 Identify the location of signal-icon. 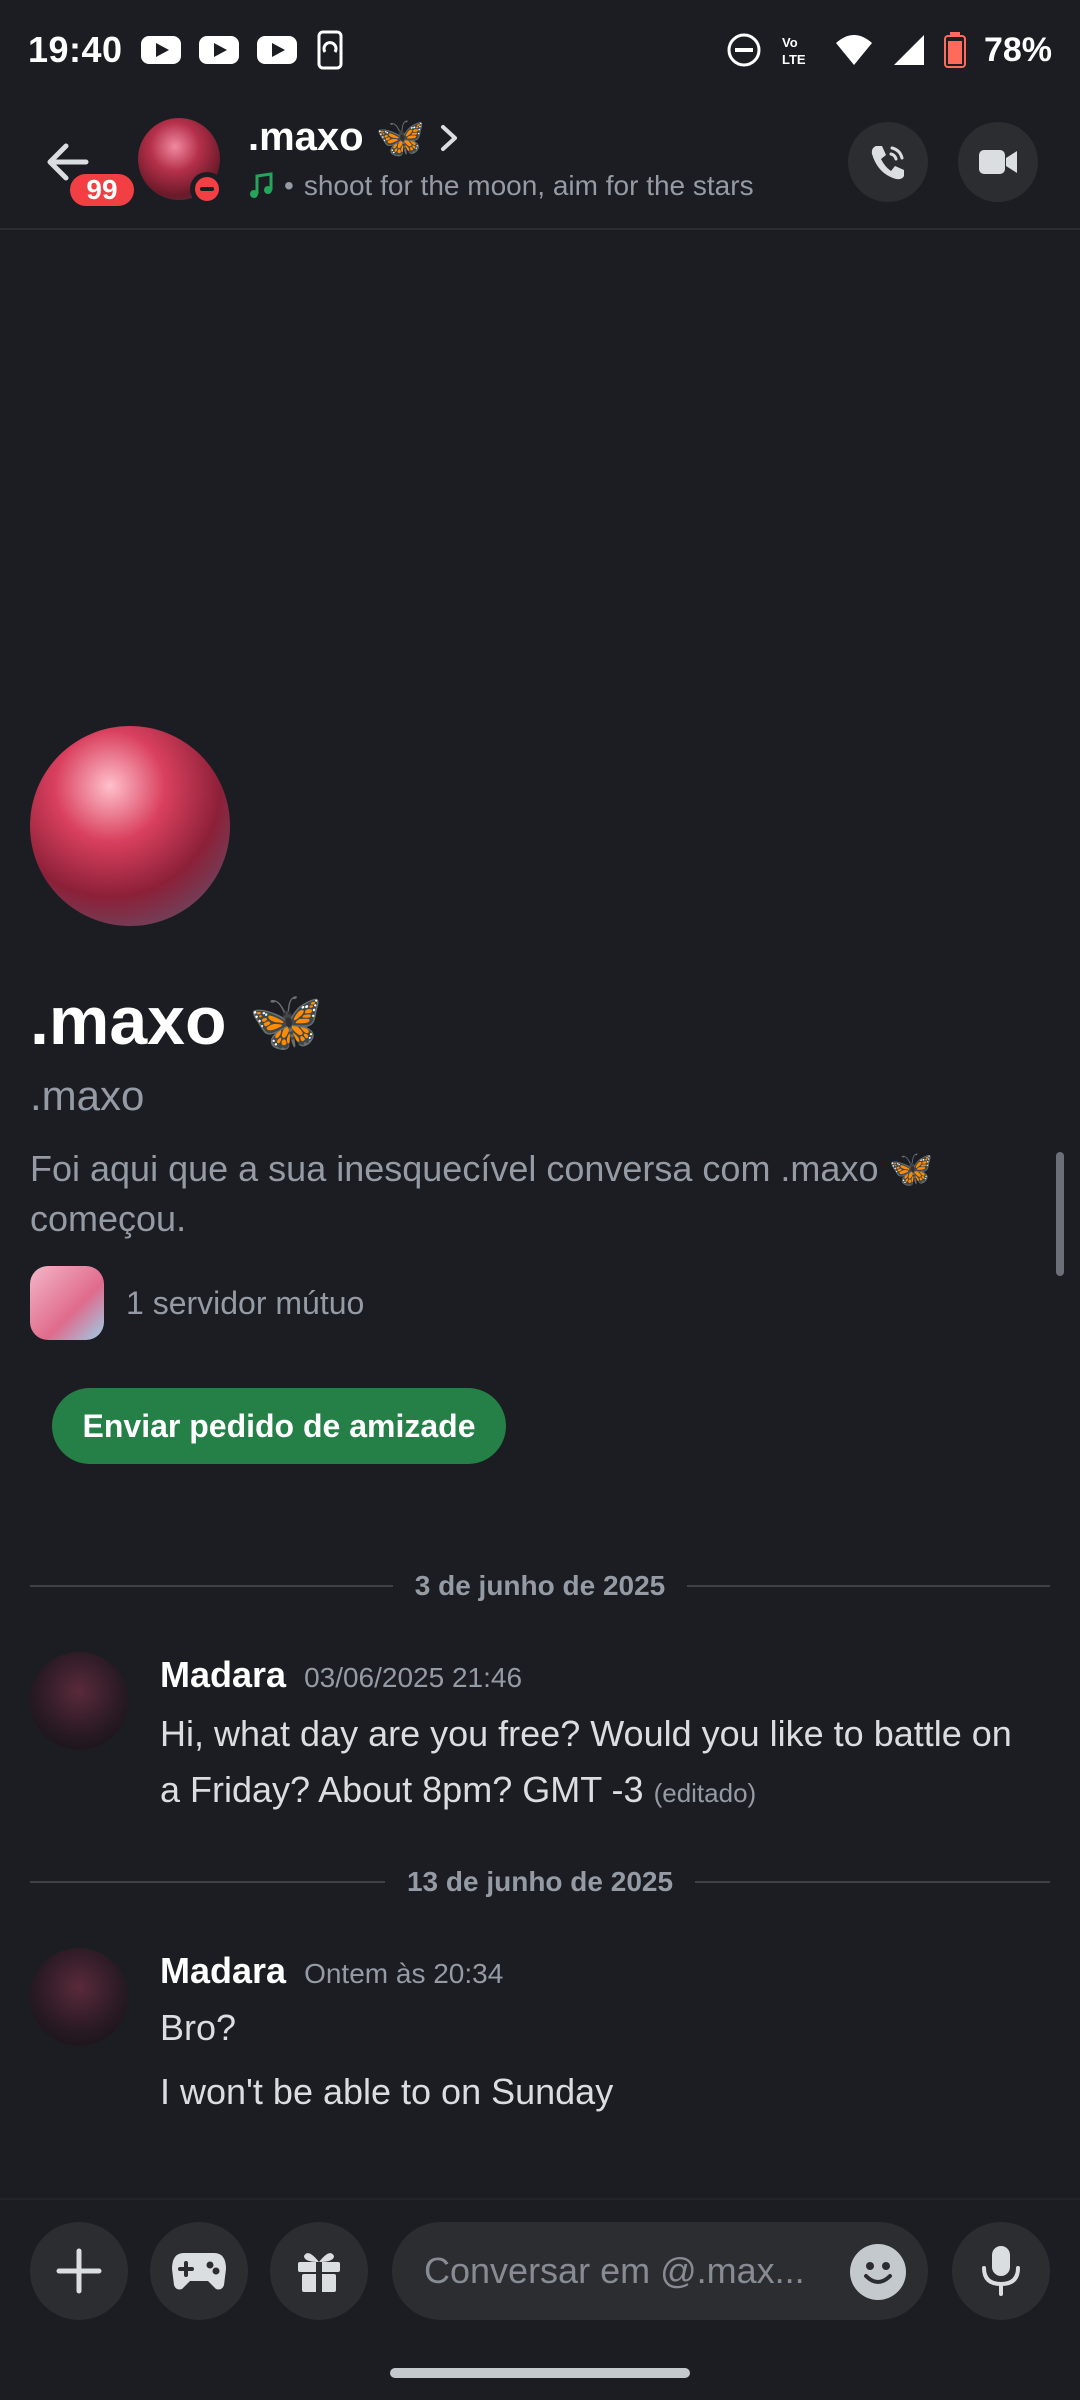
(908, 50).